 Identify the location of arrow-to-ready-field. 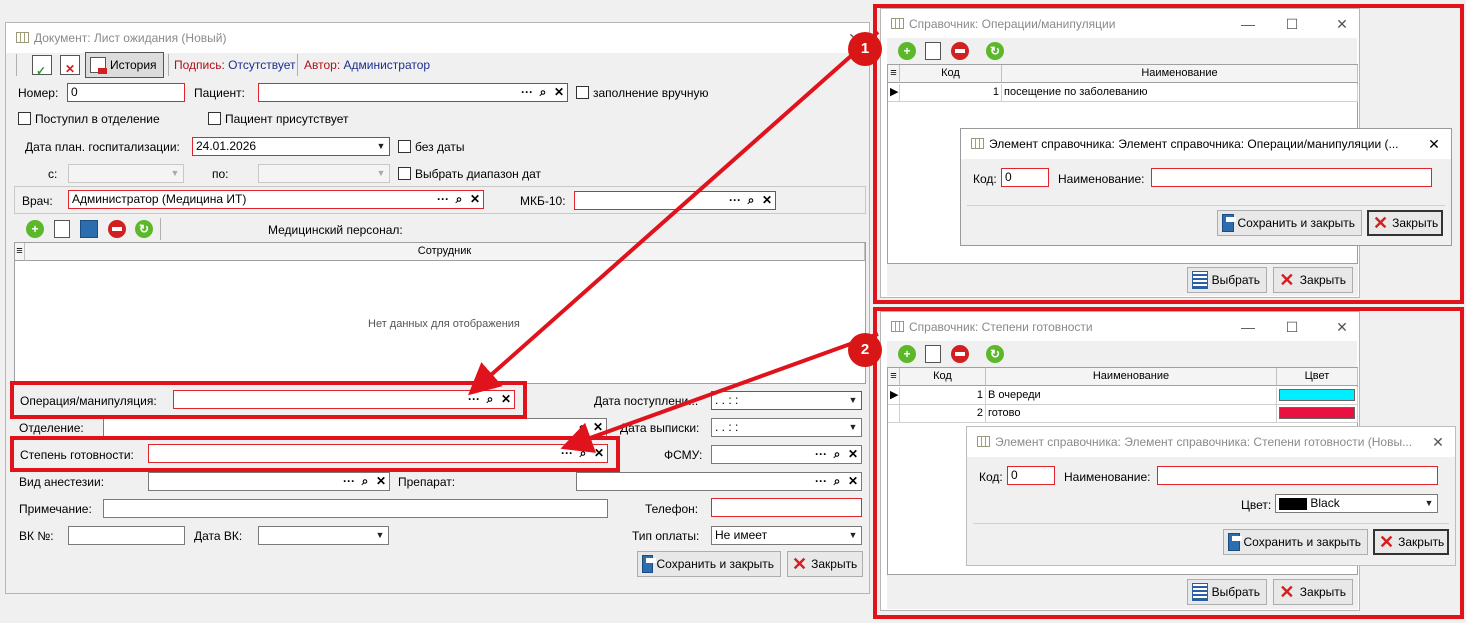
(719, 392).